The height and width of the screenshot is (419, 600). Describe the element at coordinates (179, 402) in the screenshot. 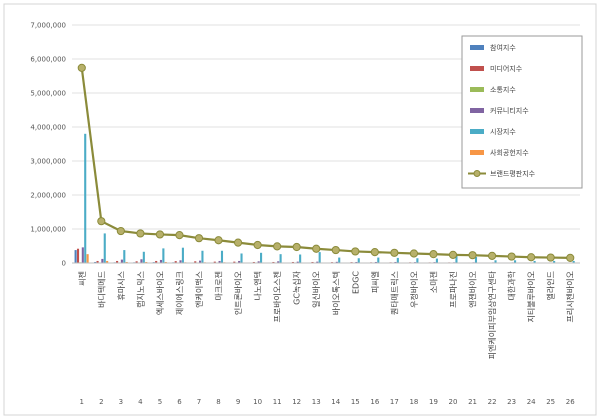

I see `x-rank-label: 6` at that location.